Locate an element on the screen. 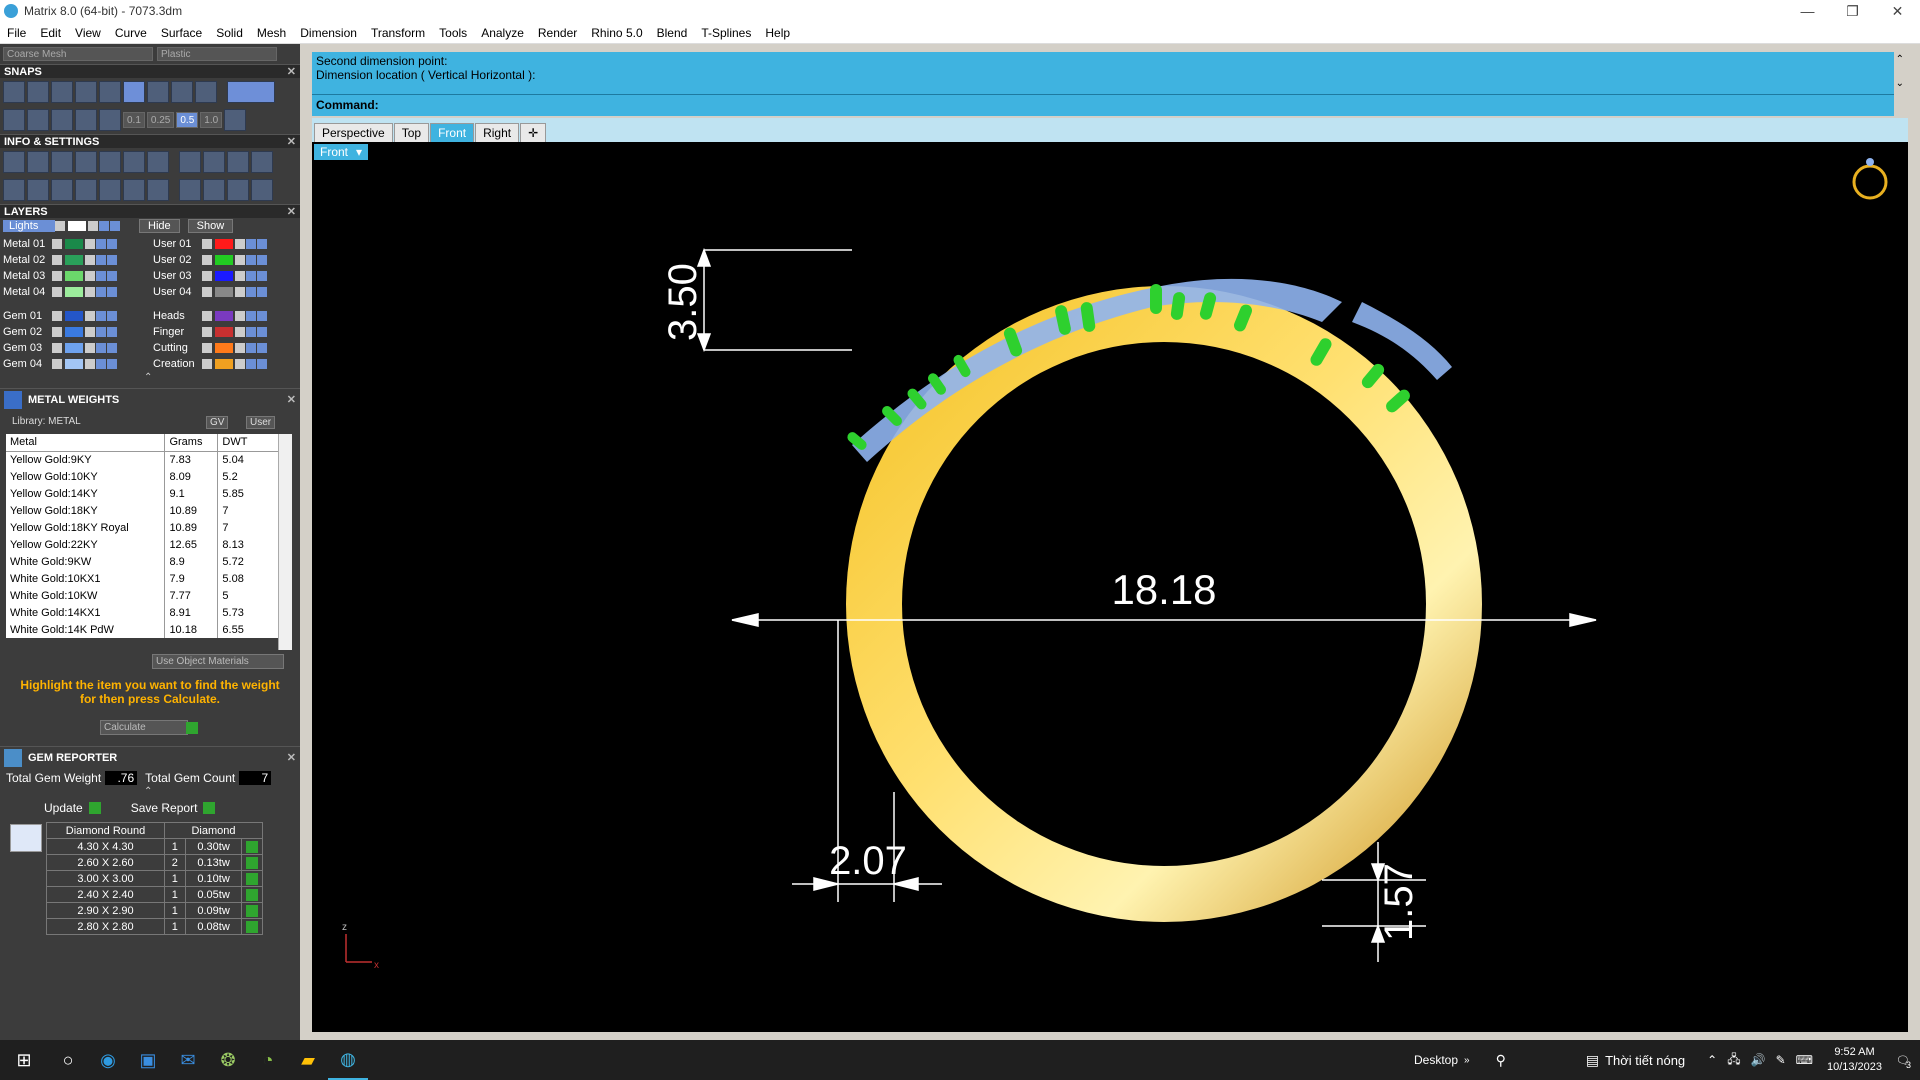  menu-render: Render is located at coordinates (557, 33).